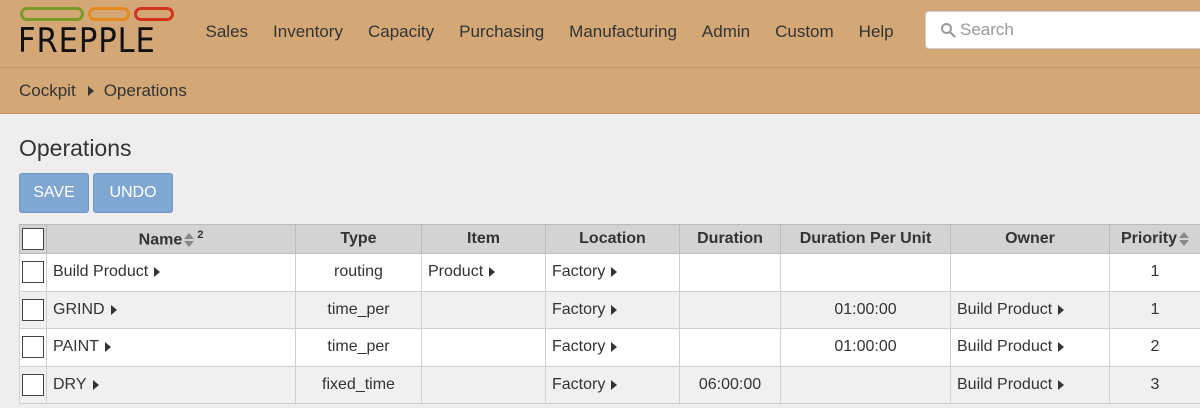  Describe the element at coordinates (805, 32) in the screenshot. I see `menu-item-custom: Custom` at that location.